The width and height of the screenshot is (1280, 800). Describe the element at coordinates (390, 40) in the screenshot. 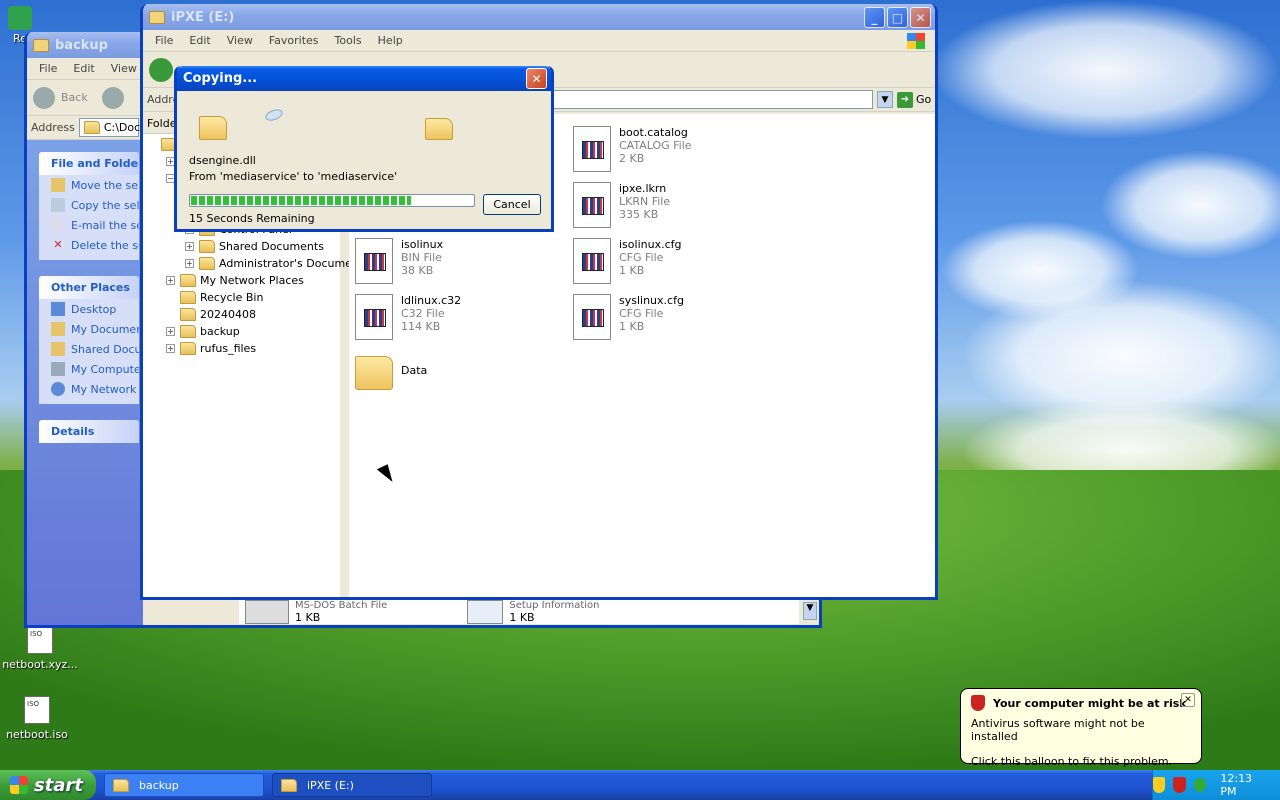

I see `menu-help: Help` at that location.